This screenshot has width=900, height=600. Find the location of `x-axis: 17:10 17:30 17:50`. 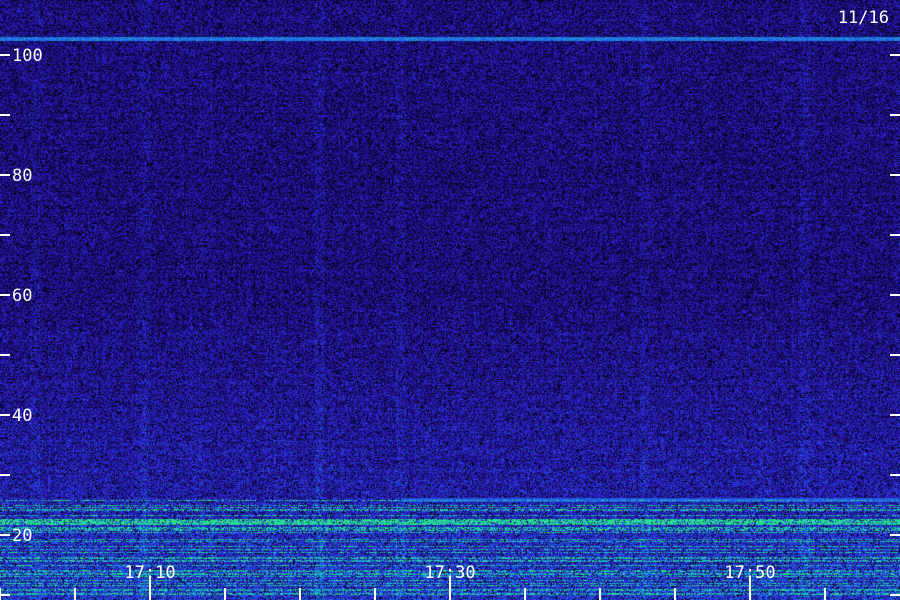

x-axis: 17:10 17:30 17:50 is located at coordinates (413, 581).